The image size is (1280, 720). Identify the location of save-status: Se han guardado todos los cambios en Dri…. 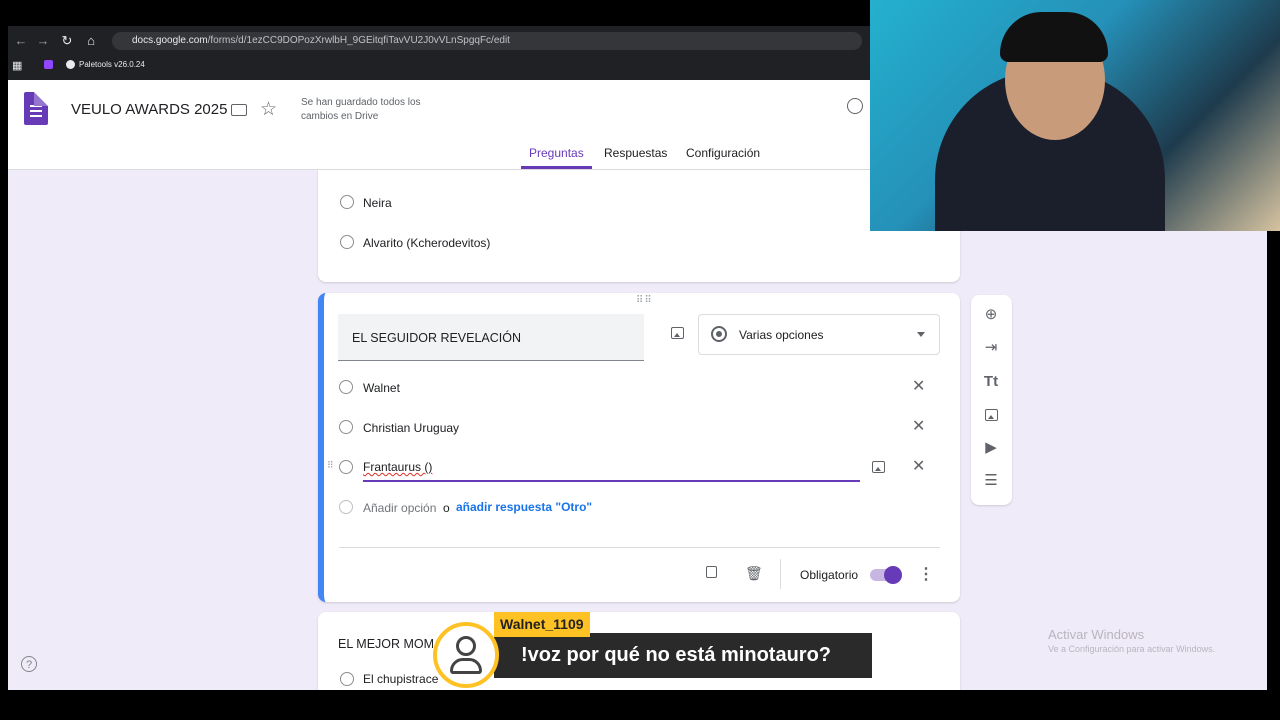
(371, 110).